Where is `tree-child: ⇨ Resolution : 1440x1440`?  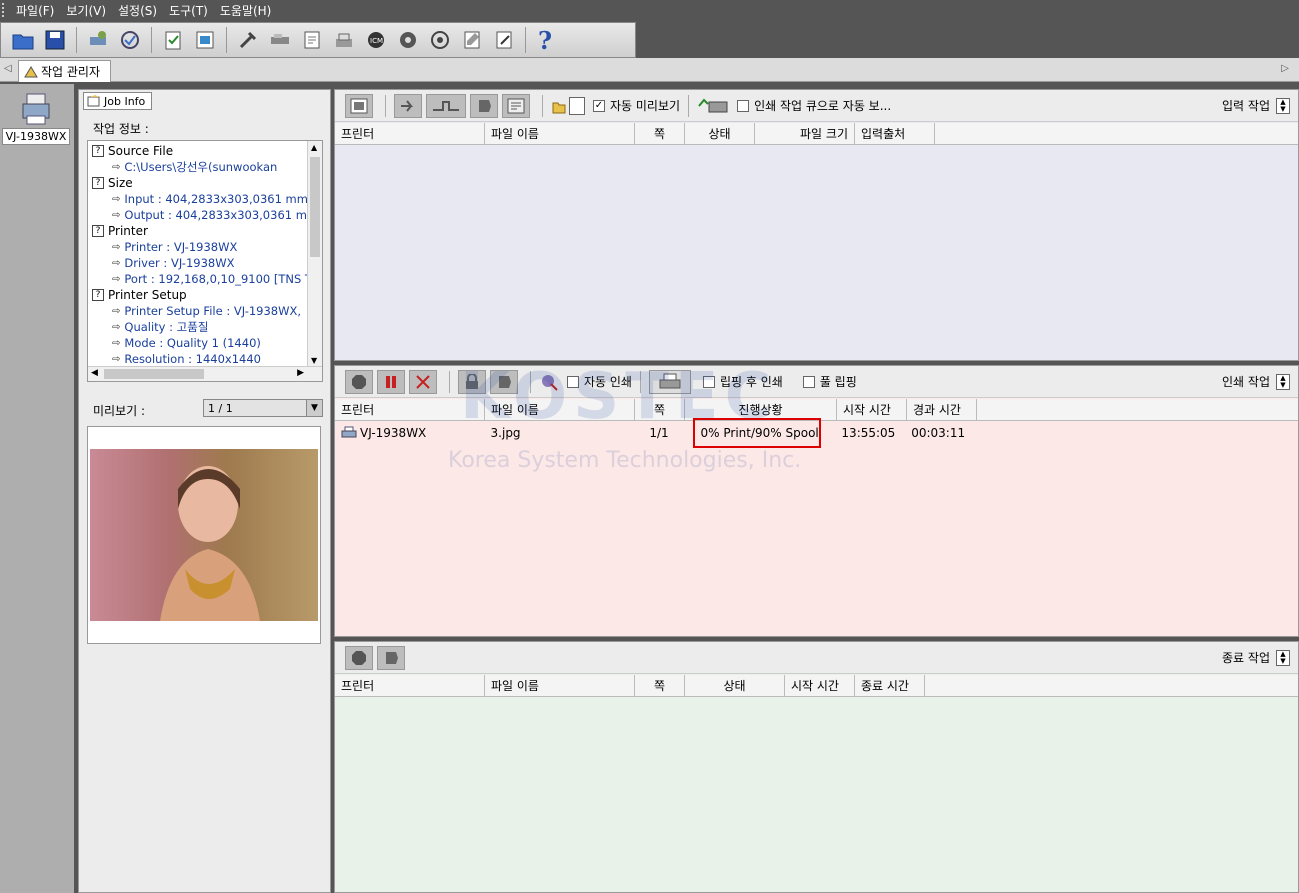
tree-child: ⇨ Resolution : 1440x1440 is located at coordinates (186, 359).